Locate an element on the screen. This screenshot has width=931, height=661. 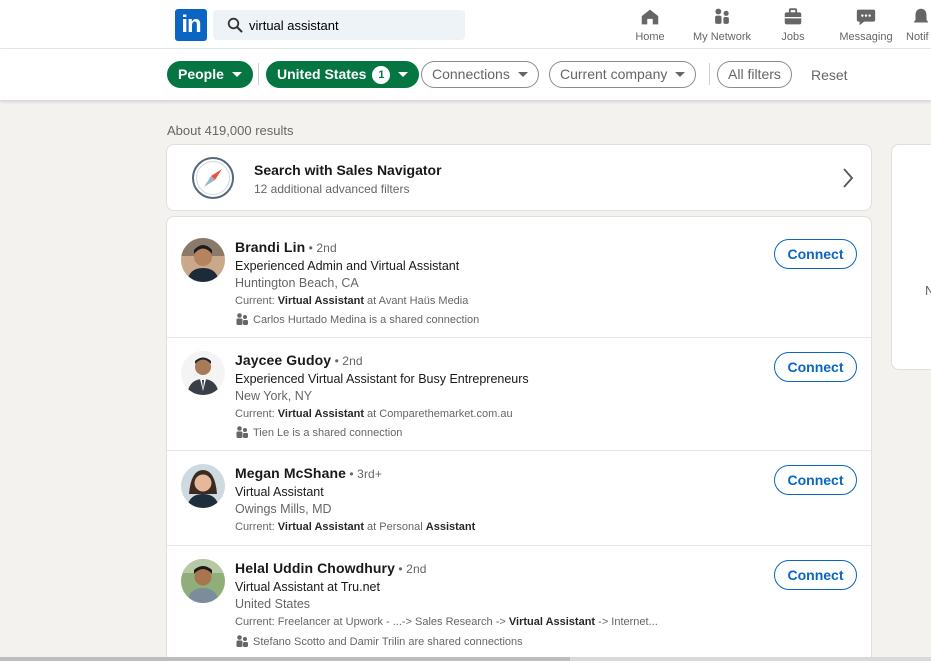
briefcase-icon is located at coordinates (793, 16).